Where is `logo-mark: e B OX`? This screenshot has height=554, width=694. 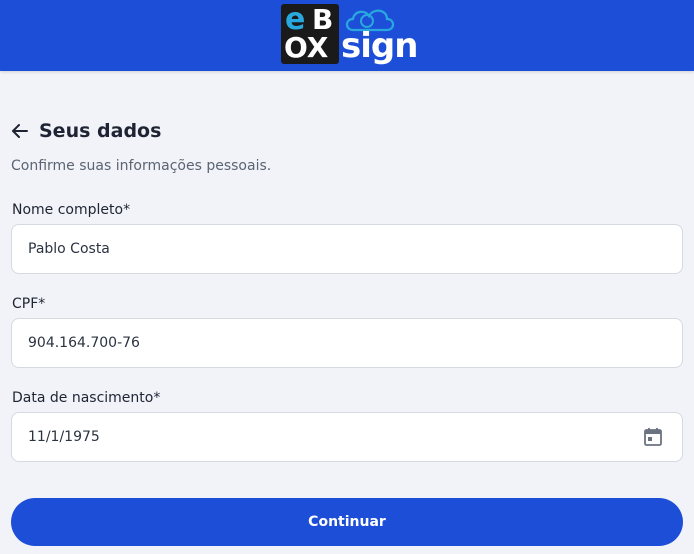 logo-mark: e B OX is located at coordinates (310, 33).